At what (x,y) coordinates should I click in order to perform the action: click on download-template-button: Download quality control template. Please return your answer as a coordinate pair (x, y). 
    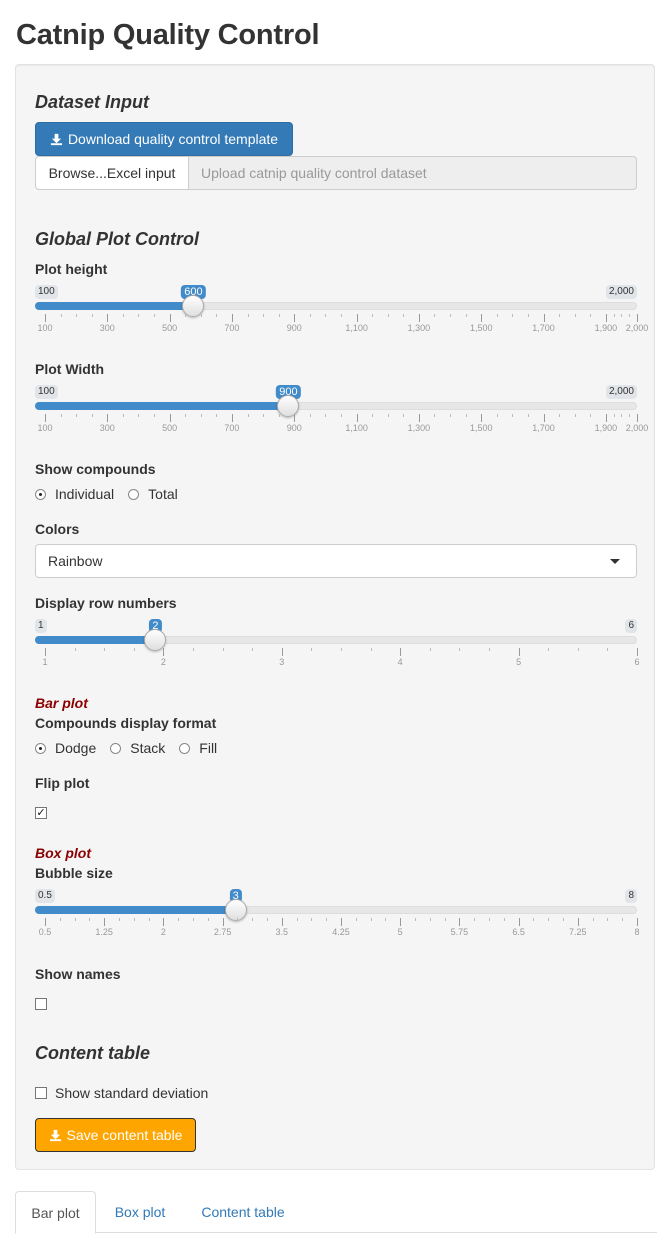
    Looking at the image, I should click on (164, 139).